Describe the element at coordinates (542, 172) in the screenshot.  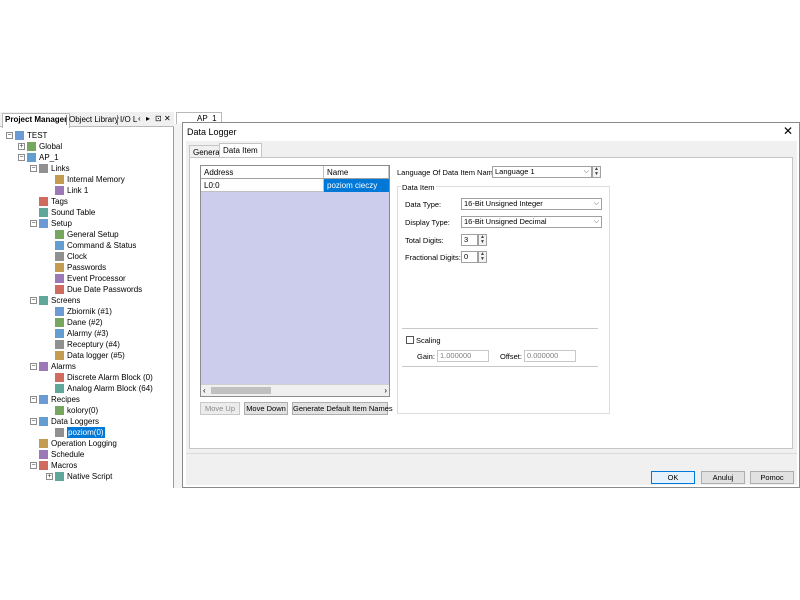
I see `language-select: Language 1 ⌵` at that location.